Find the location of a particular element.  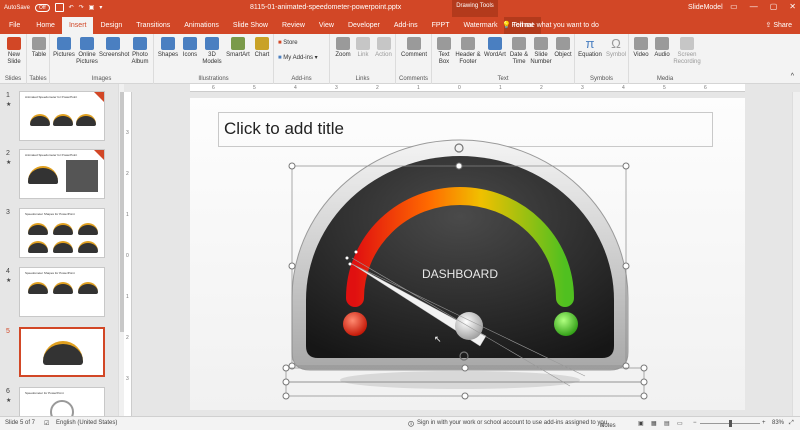

slide-thumbnail-6: Speedometer for PowerPoint is located at coordinates (62, 401).